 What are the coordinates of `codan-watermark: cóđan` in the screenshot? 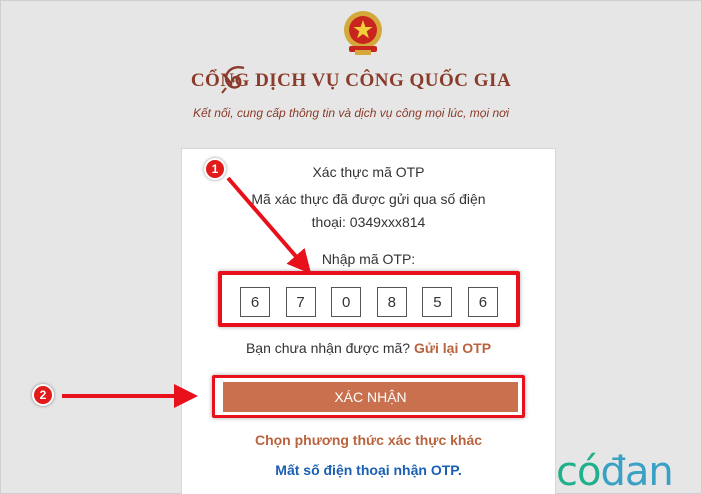 It's located at (615, 471).